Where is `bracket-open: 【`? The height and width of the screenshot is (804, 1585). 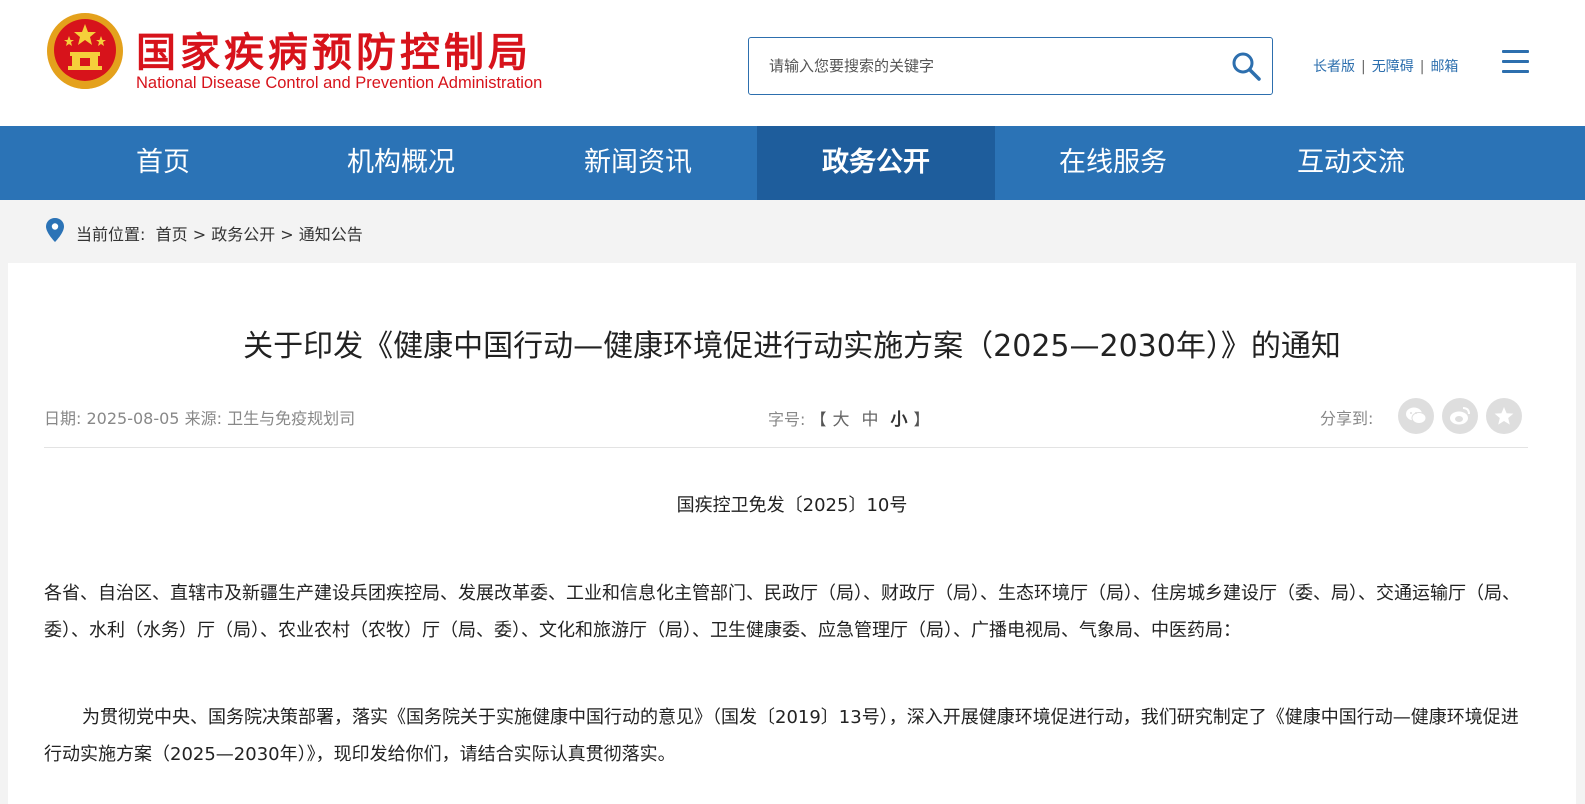
bracket-open: 【 is located at coordinates (818, 419).